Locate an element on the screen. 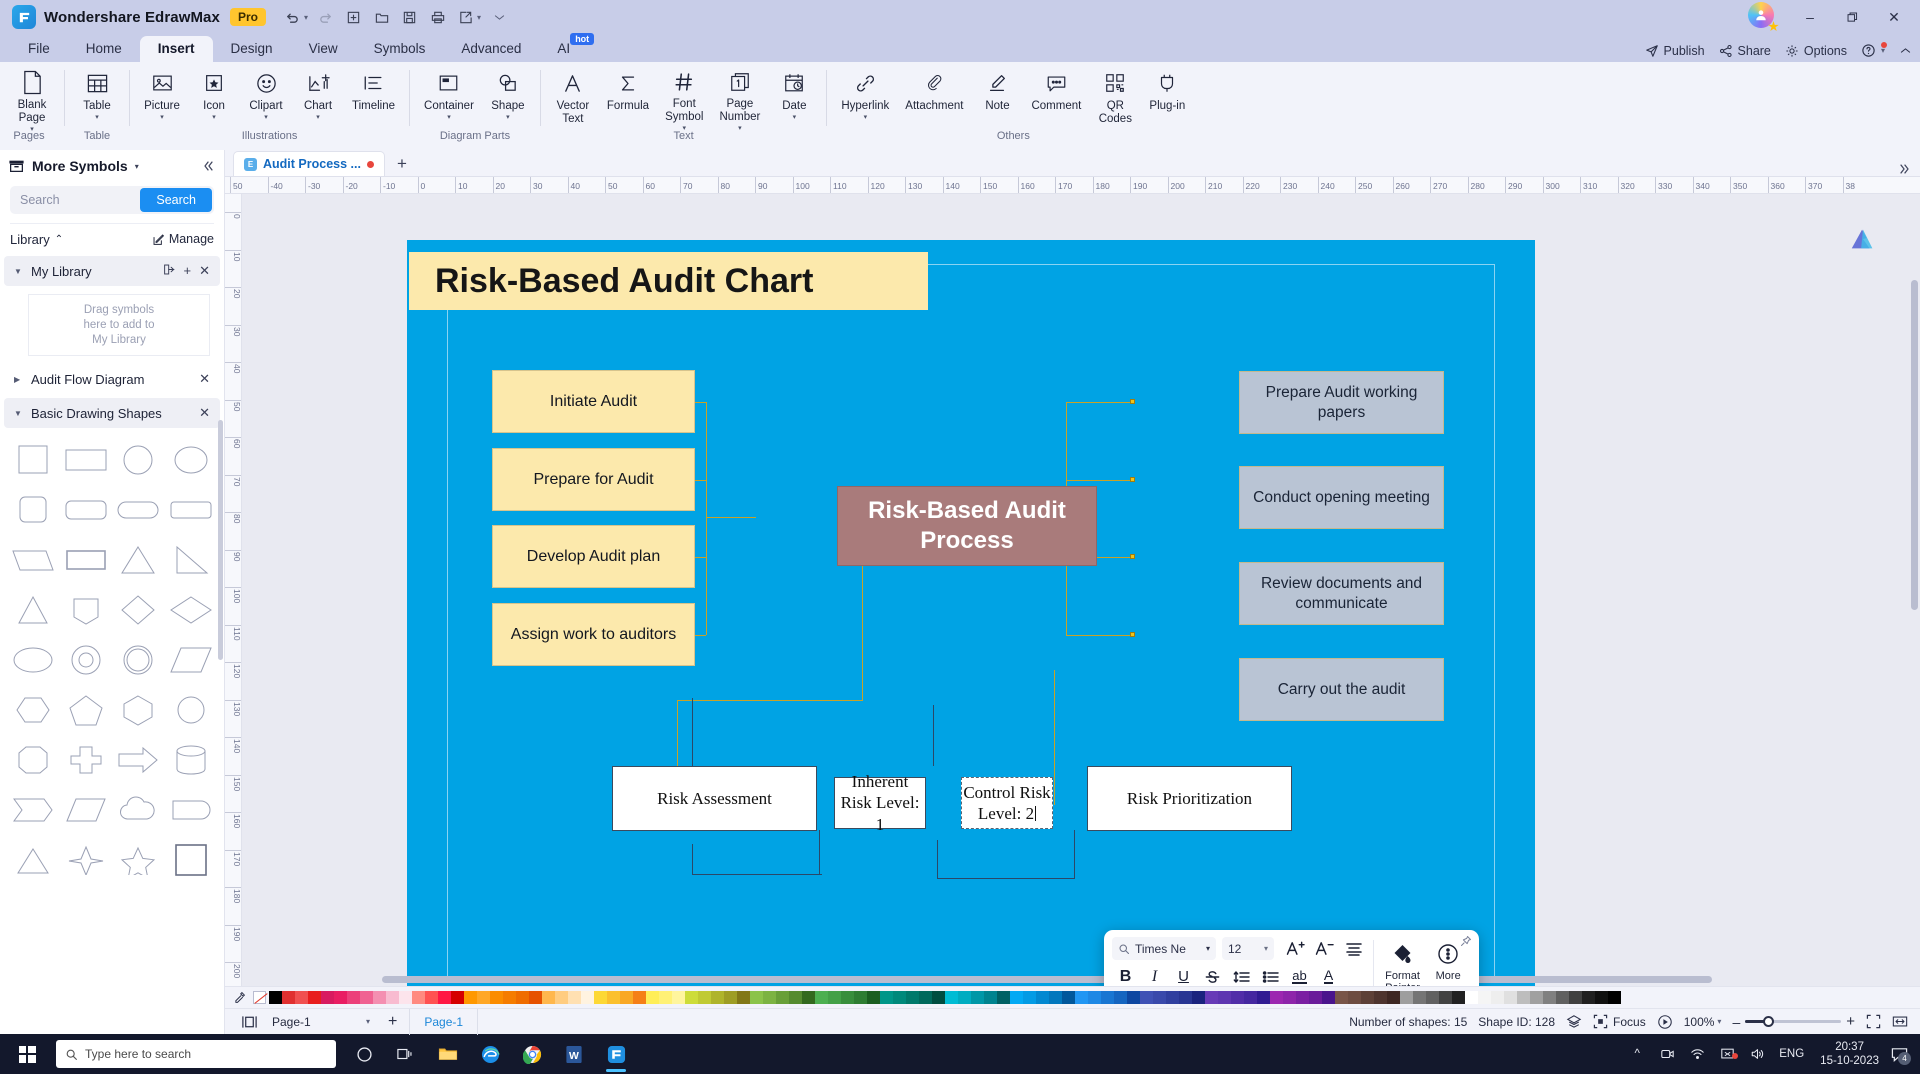 The height and width of the screenshot is (1080, 1920). fit-width-icon is located at coordinates (1902, 1021).